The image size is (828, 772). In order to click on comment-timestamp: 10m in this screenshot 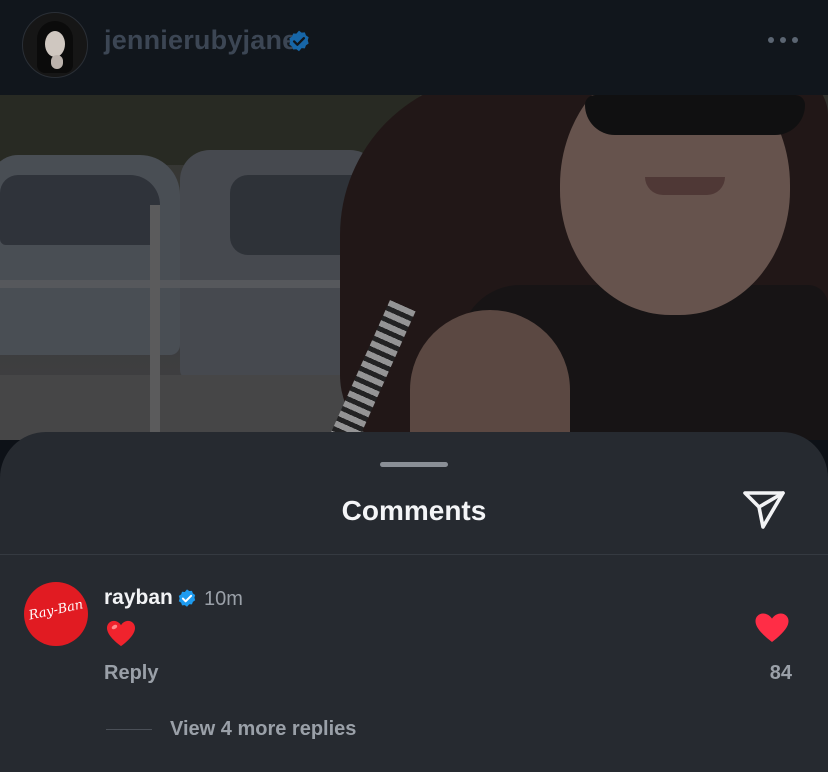, I will do `click(223, 599)`.